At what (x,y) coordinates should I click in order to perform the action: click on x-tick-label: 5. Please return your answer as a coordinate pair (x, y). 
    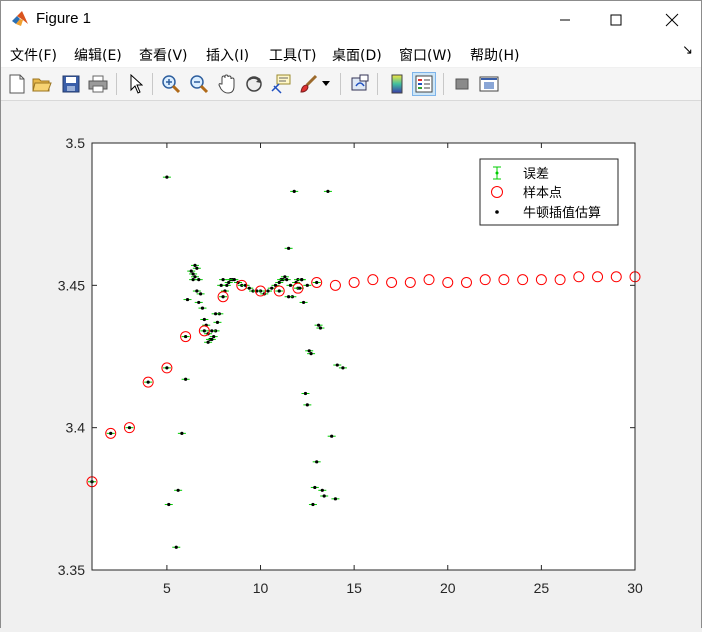
    Looking at the image, I should click on (167, 588).